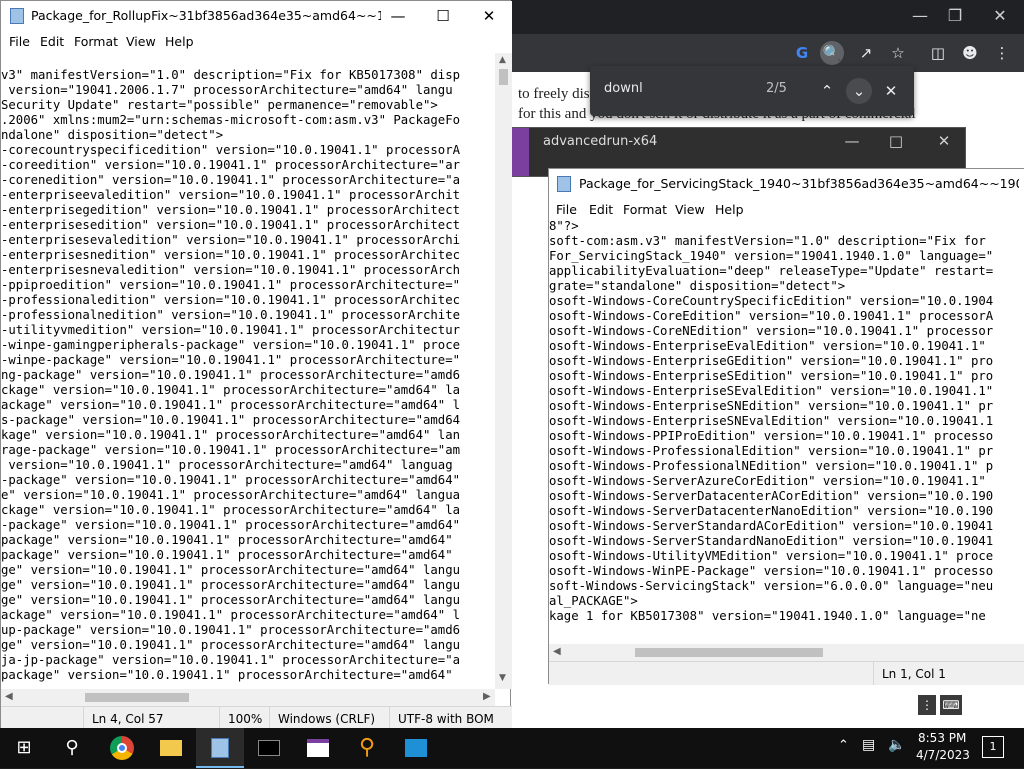 This screenshot has width=1024, height=769. Describe the element at coordinates (24, 748) in the screenshot. I see `start-windows-icon: ⊞` at that location.